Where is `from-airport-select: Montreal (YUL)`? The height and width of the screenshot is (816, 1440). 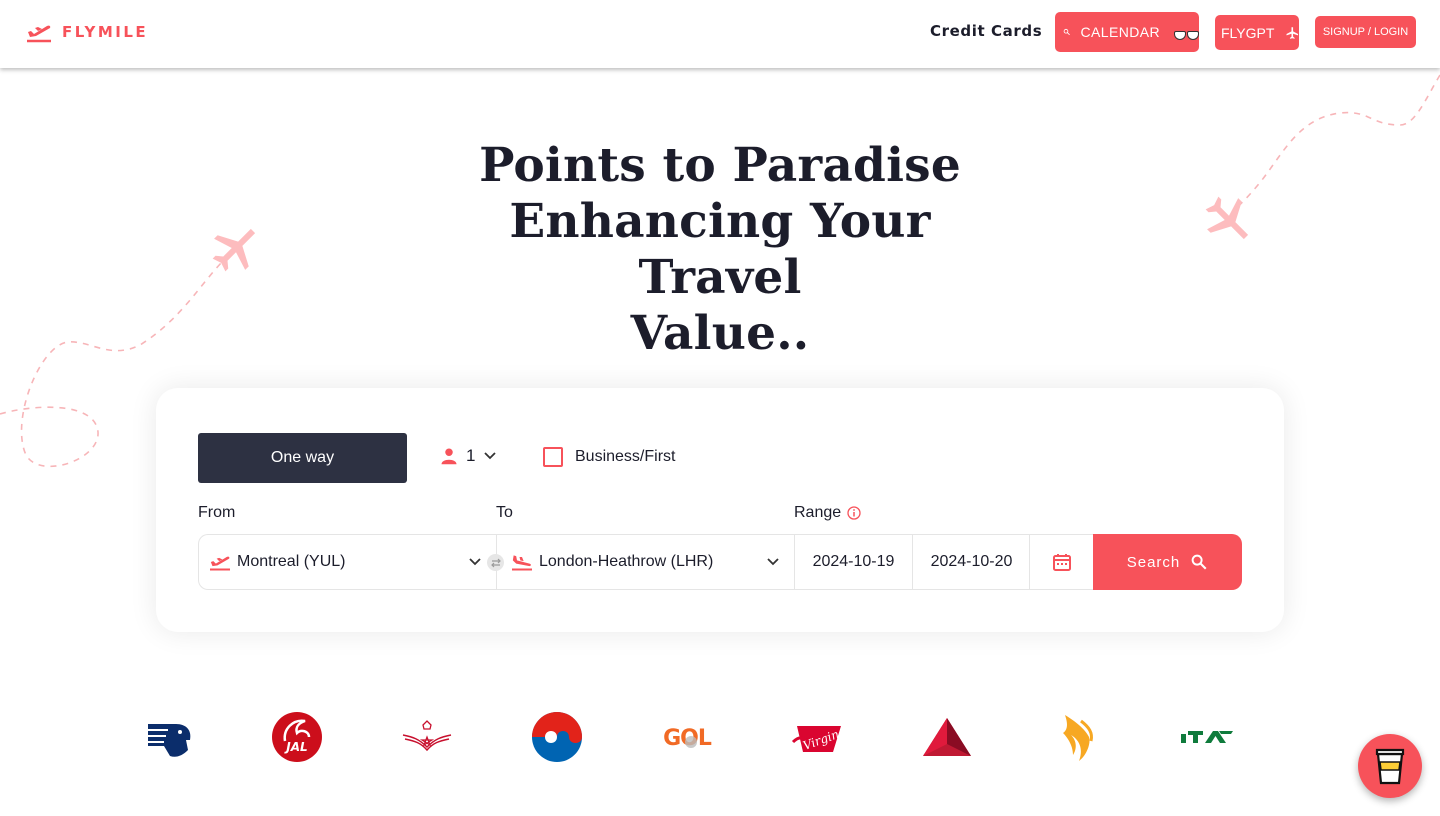 from-airport-select: Montreal (YUL) is located at coordinates (349, 562).